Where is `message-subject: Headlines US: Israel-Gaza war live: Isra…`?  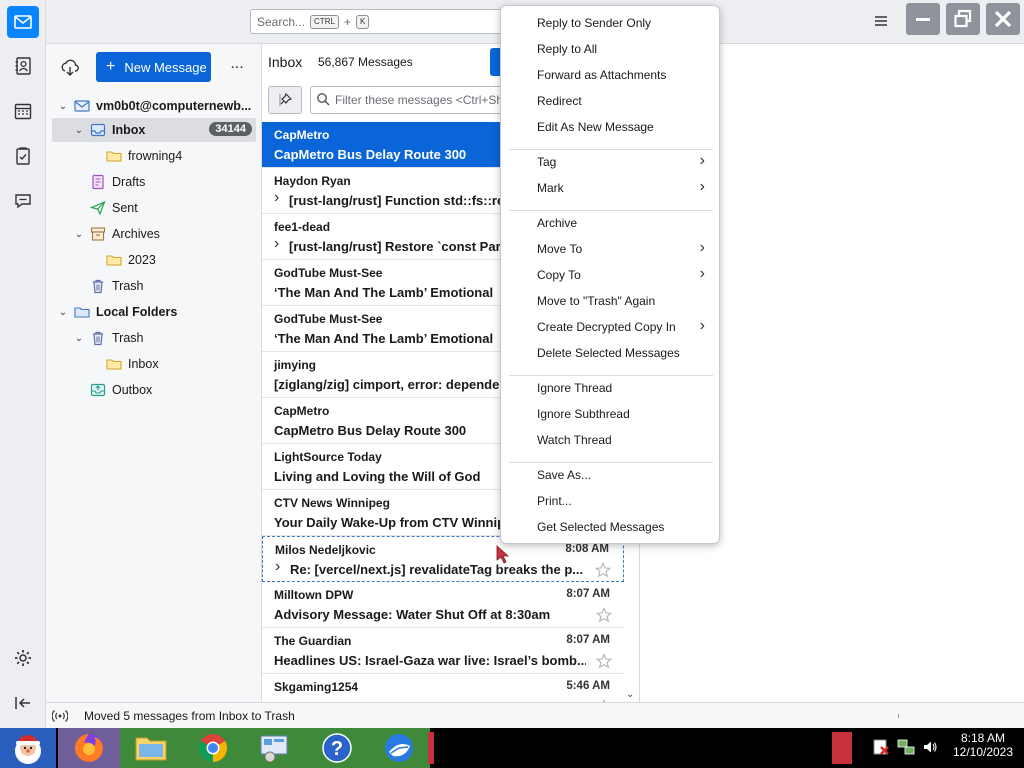 message-subject: Headlines US: Israel-Gaza war live: Isra… is located at coordinates (430, 660).